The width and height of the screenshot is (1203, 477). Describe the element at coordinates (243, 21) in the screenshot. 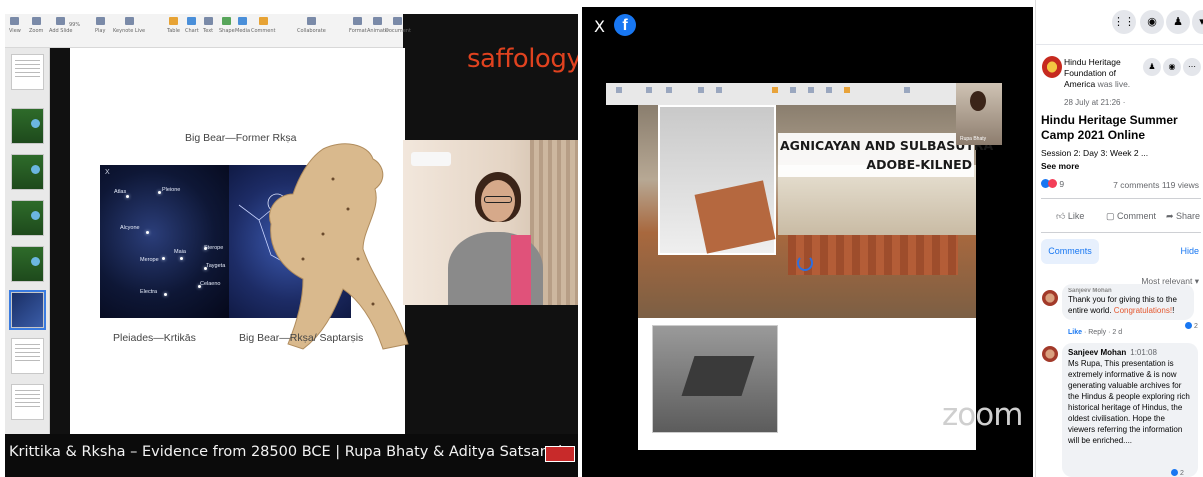

I see `media-icon` at that location.